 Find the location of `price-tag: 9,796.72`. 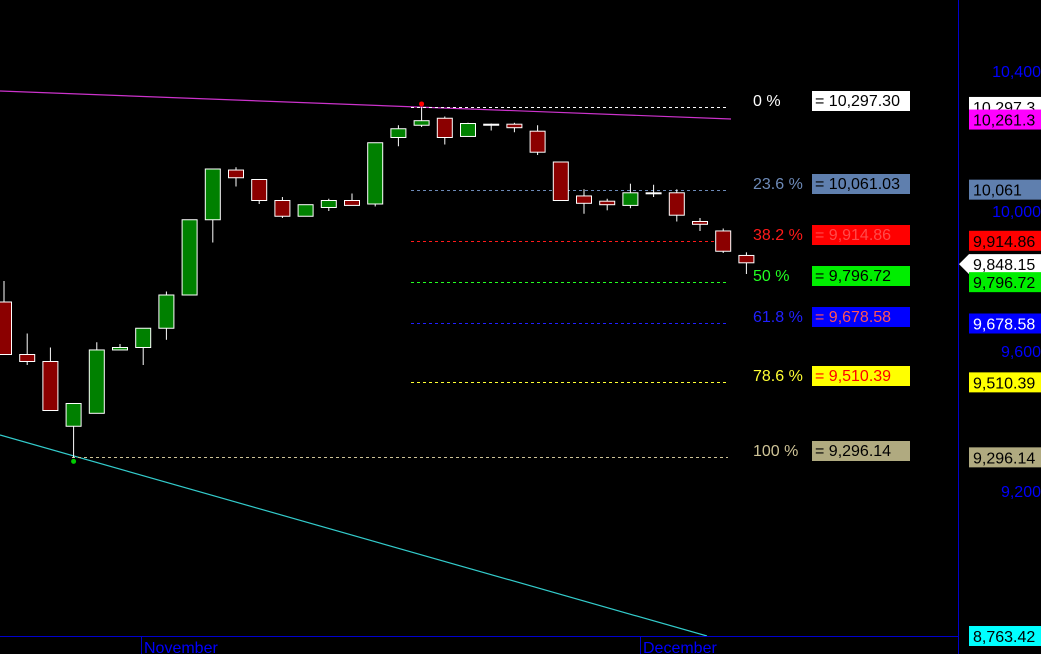

price-tag: 9,796.72 is located at coordinates (1005, 282).